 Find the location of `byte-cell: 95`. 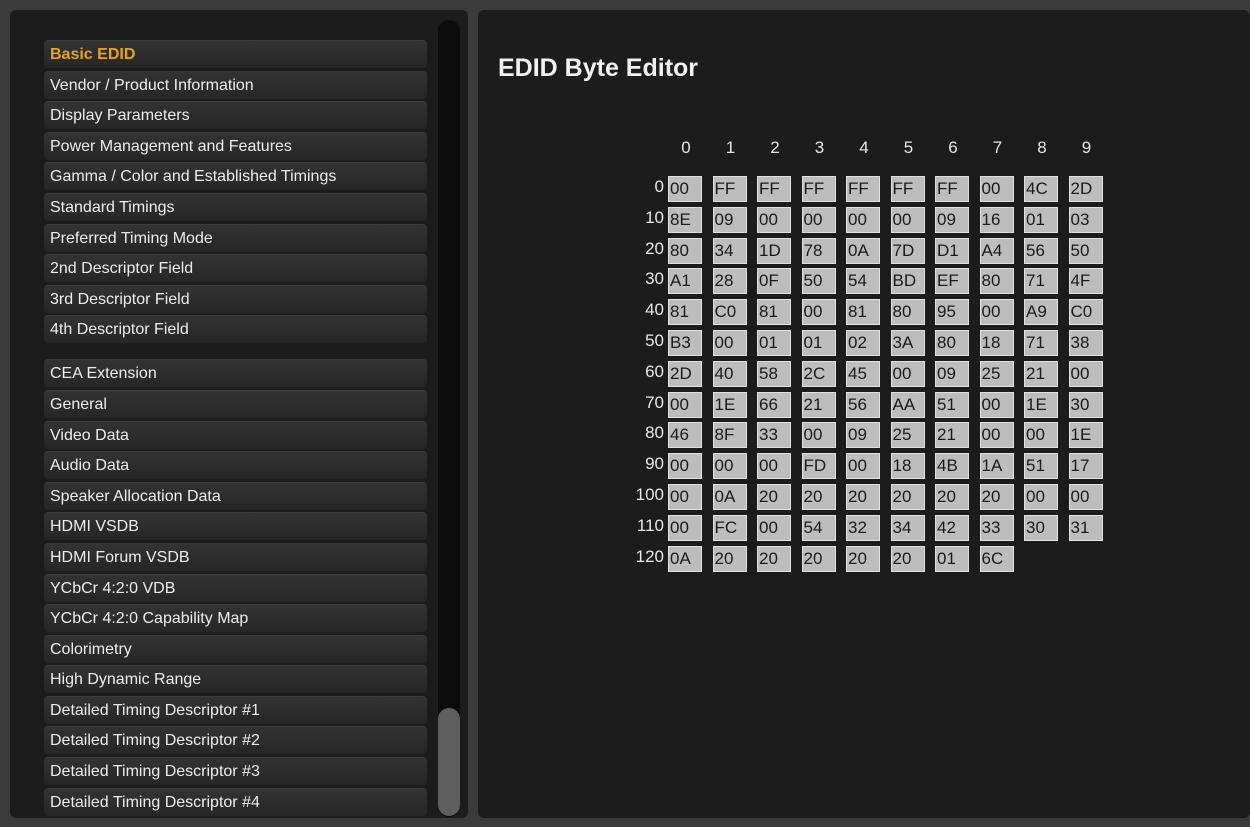

byte-cell: 95 is located at coordinates (952, 312).